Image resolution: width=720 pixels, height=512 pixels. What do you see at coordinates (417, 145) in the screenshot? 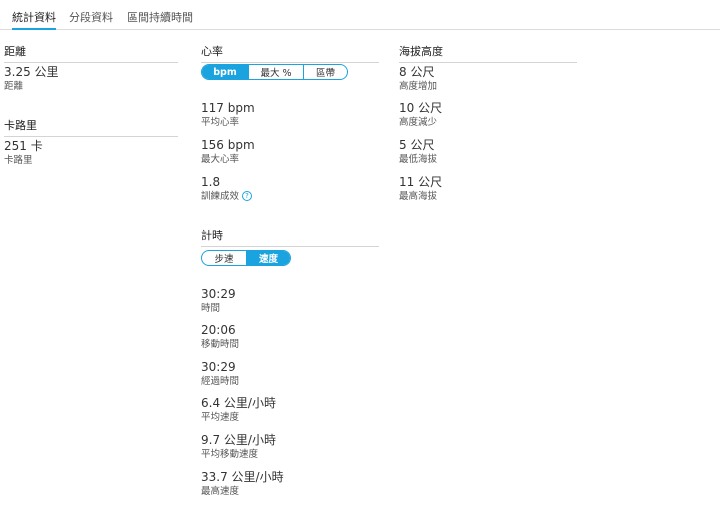
I see `min-elevation-value: 5 公尺` at bounding box center [417, 145].